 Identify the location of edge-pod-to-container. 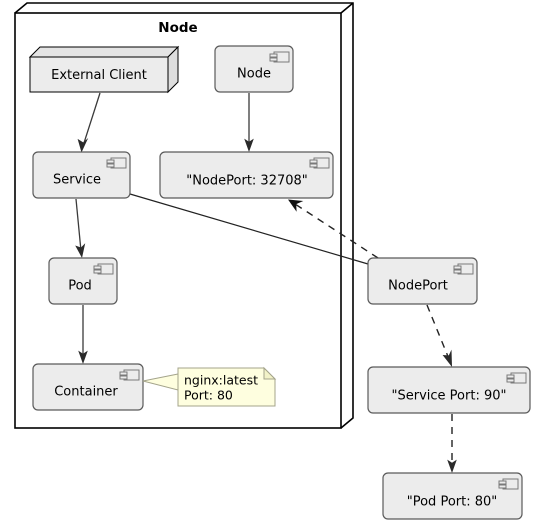
(83, 334).